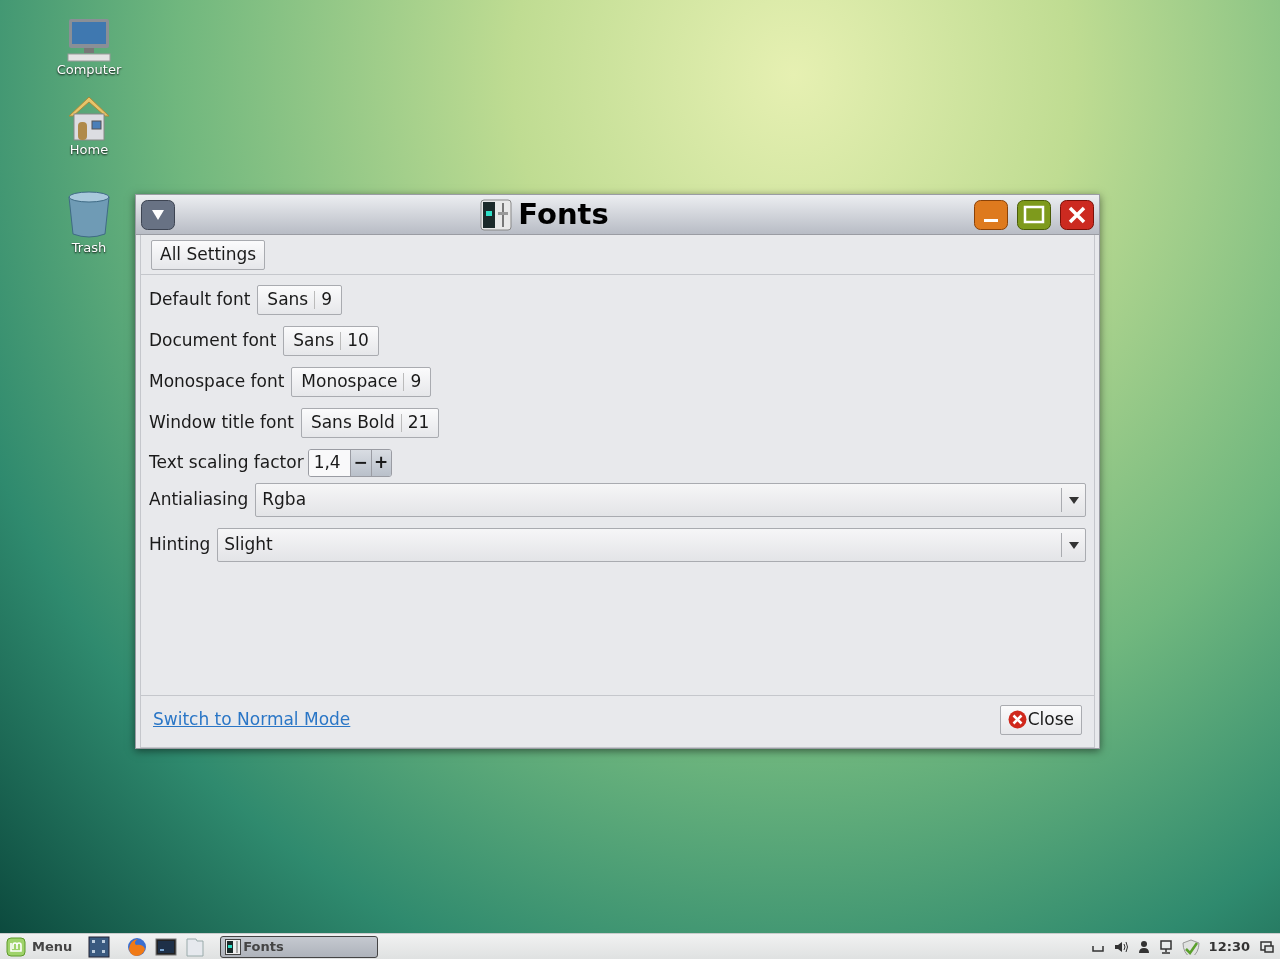 Image resolution: width=1280 pixels, height=959 pixels. What do you see at coordinates (208, 254) in the screenshot?
I see `all-settings-button: All Settings` at bounding box center [208, 254].